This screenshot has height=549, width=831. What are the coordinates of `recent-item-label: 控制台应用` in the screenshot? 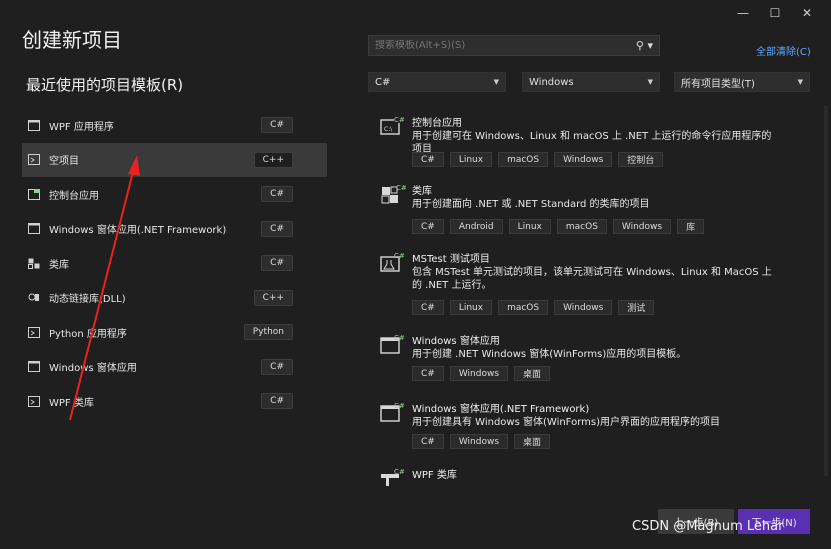 It's located at (74, 196).